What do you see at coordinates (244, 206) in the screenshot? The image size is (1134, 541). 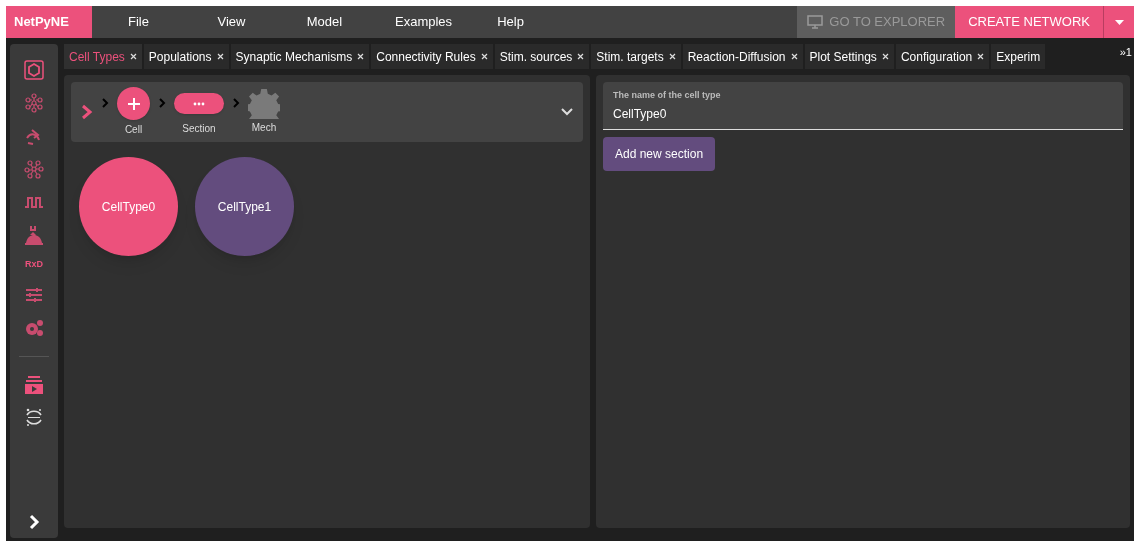 I see `cell-type-node: CellType1` at bounding box center [244, 206].